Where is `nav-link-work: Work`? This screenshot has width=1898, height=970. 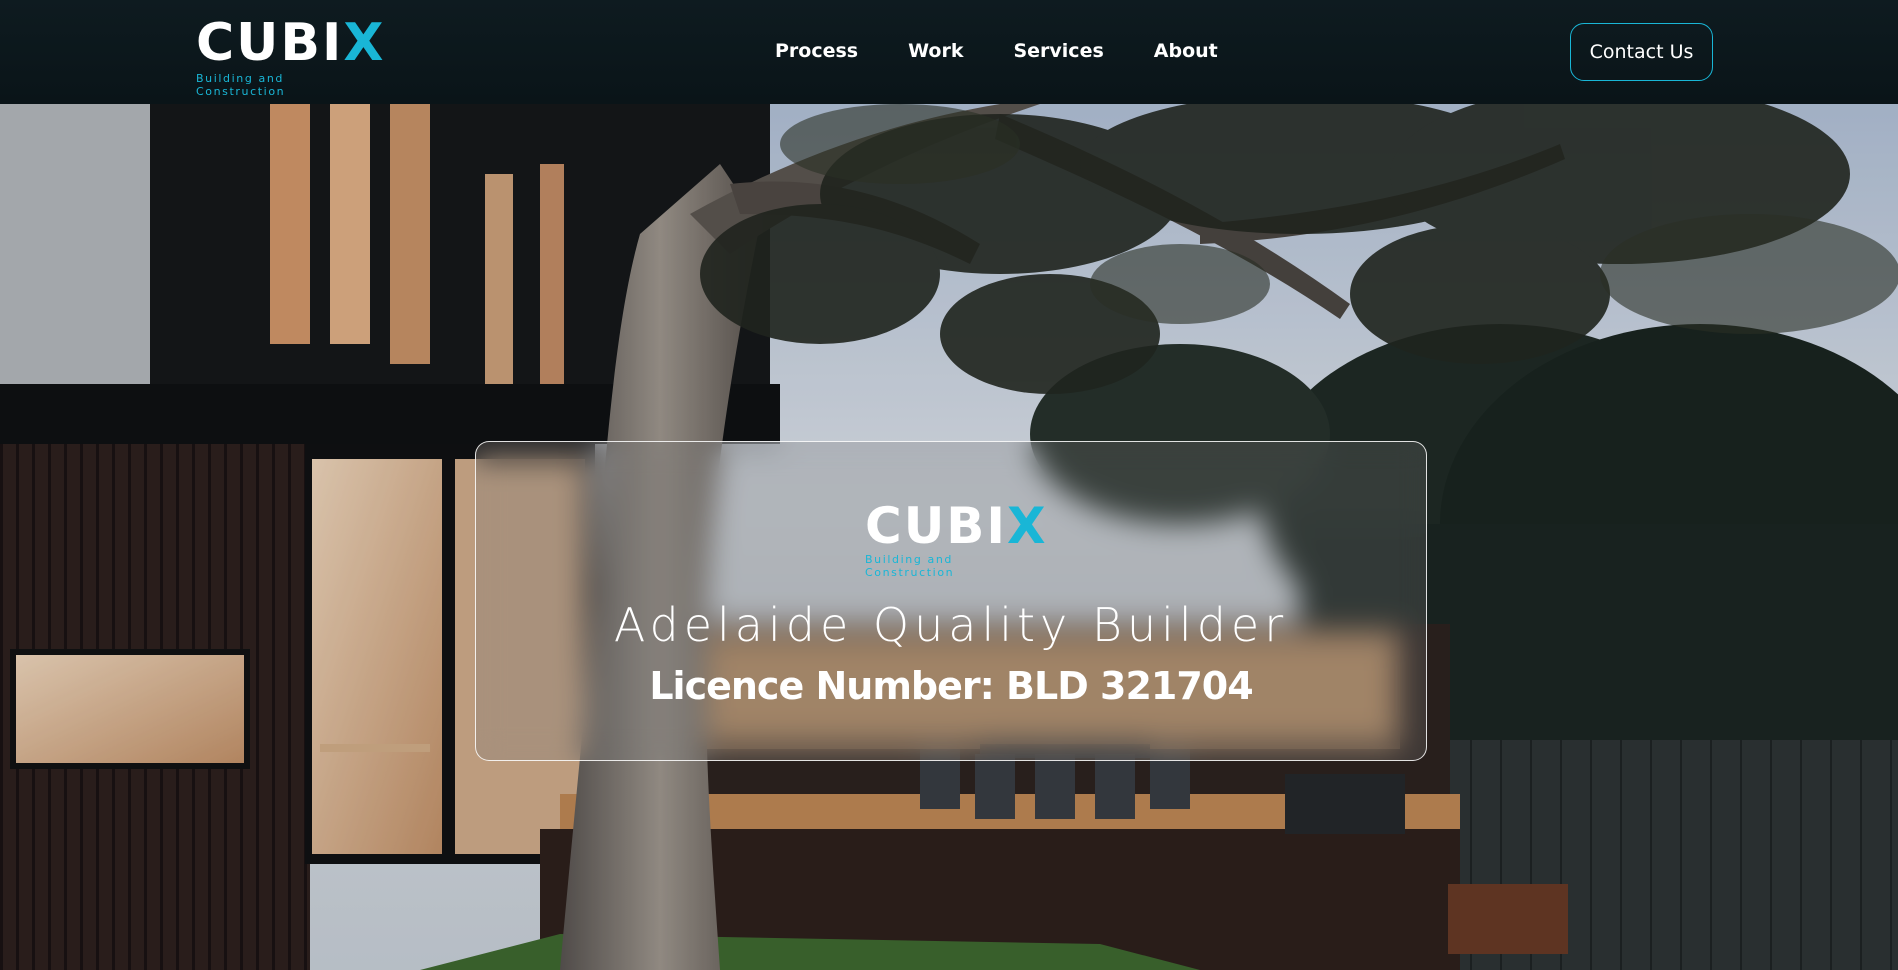
nav-link-work: Work is located at coordinates (935, 51).